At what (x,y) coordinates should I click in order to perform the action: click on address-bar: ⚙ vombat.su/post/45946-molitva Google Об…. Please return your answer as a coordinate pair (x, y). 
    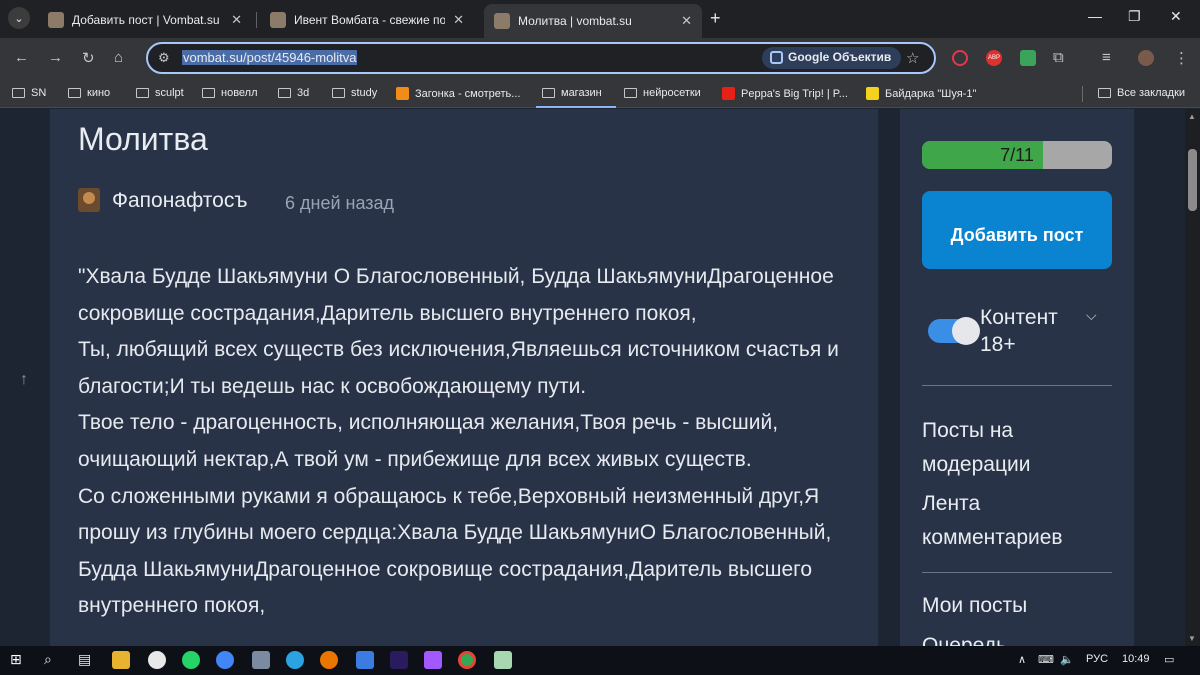
    Looking at the image, I should click on (541, 58).